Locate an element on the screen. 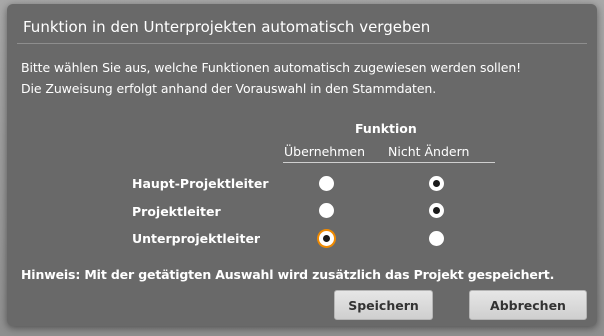 Image resolution: width=604 pixels, height=336 pixels. radio-haupt-projektleiter-uebernehmen is located at coordinates (326, 183).